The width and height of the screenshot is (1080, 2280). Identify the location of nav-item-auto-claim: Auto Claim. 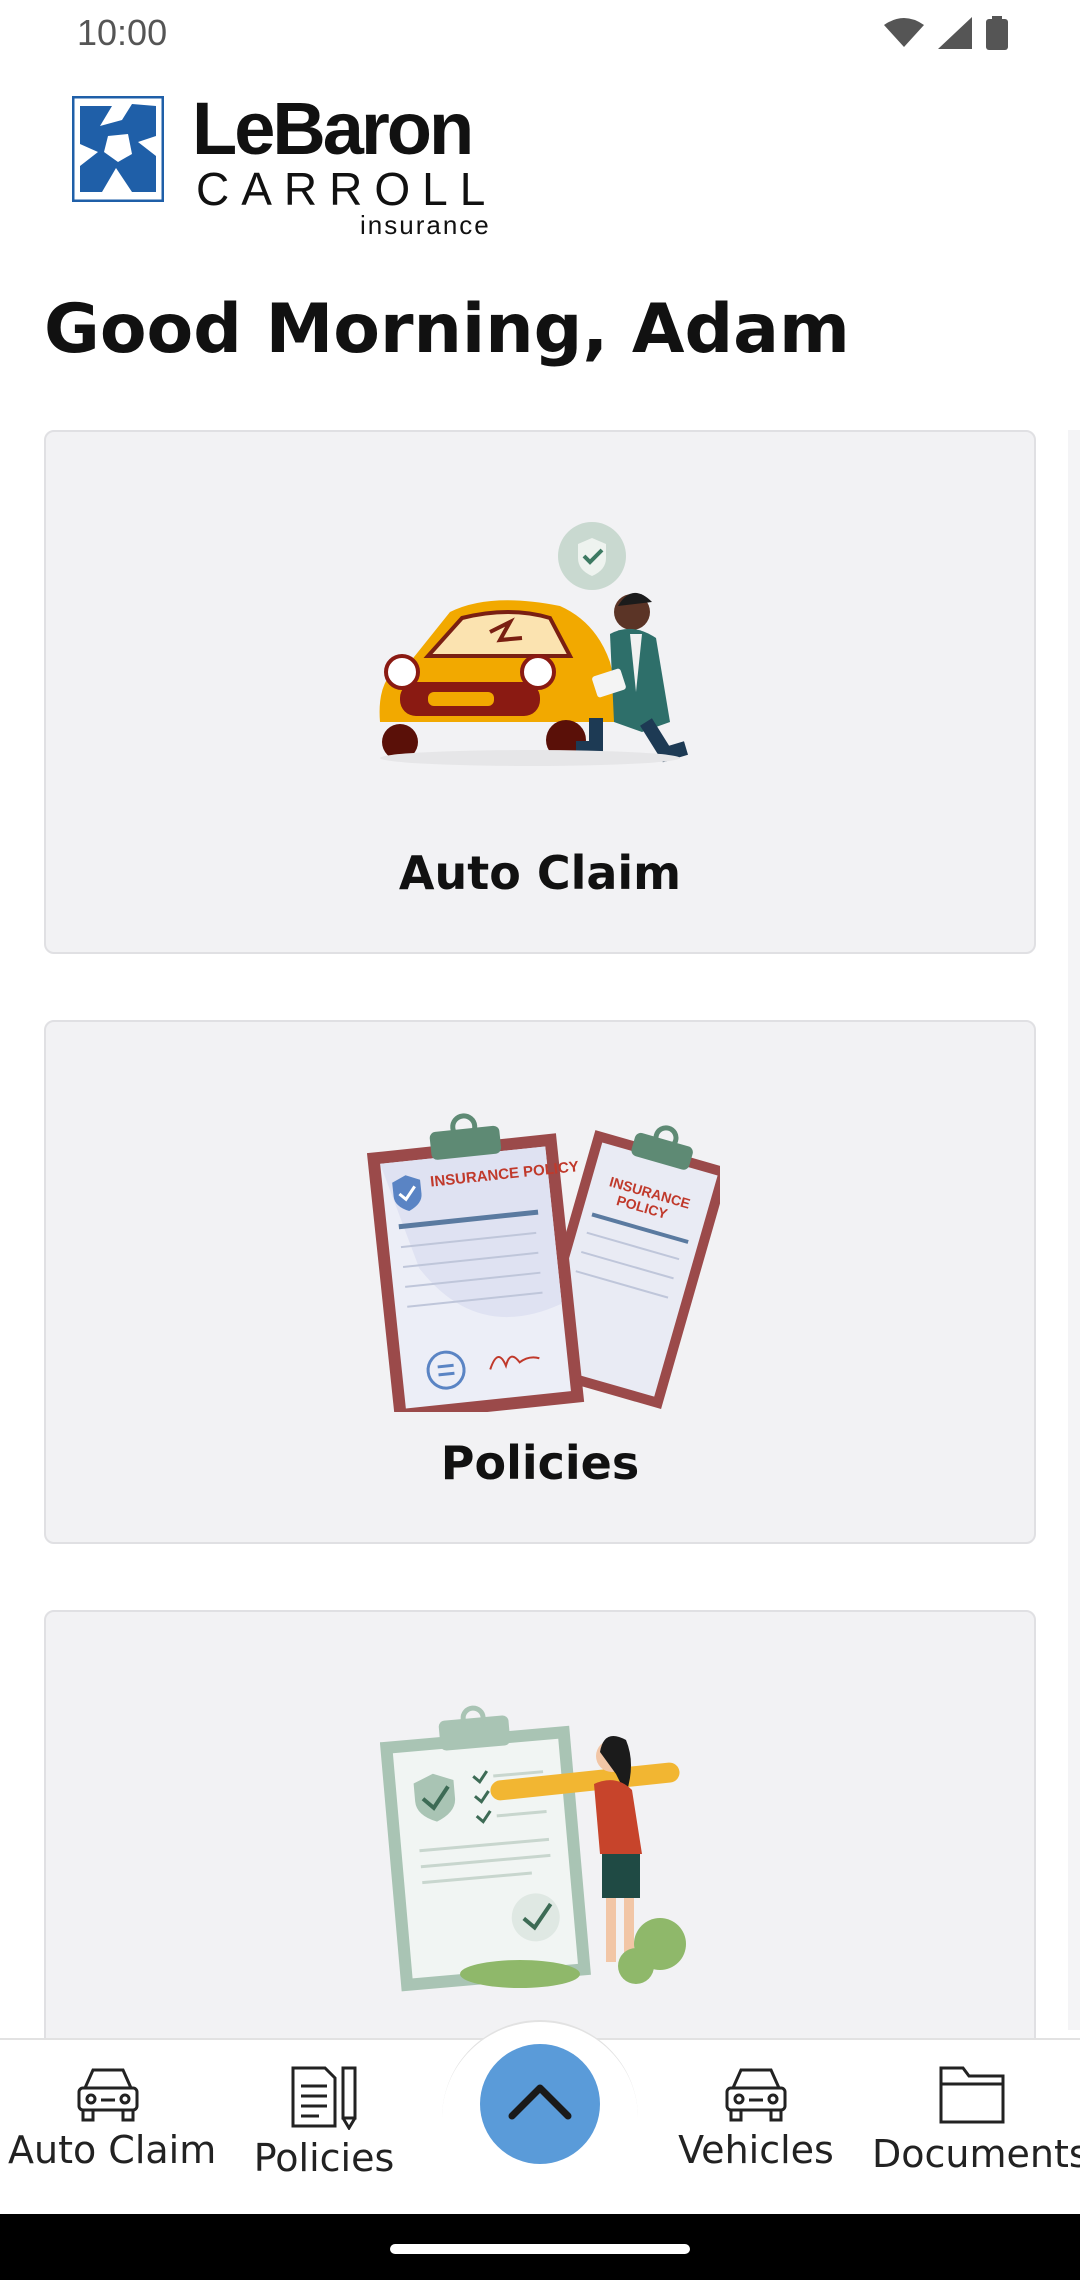
(112, 2118).